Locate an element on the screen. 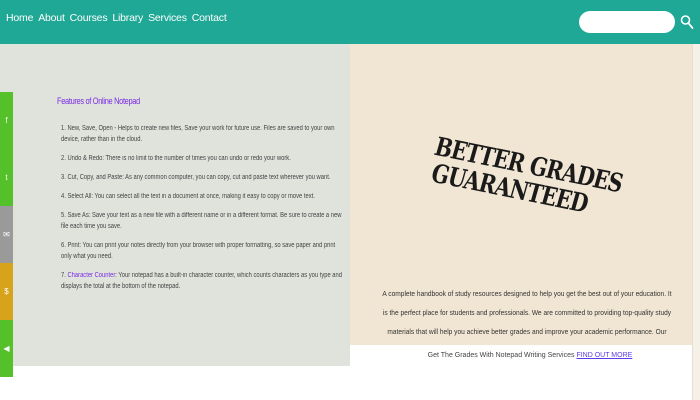 This screenshot has width=700, height=400. twitter-share-button: t is located at coordinates (6, 177).